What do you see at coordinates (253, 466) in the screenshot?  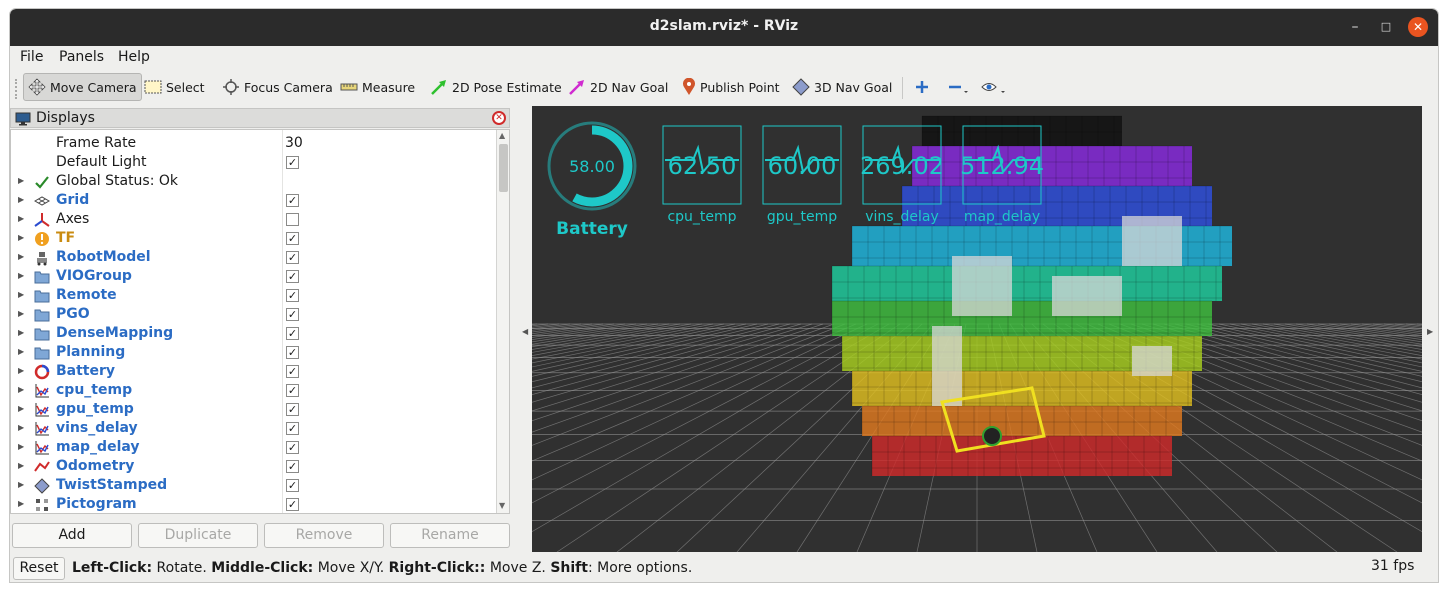 I see `display-row: ▶ Odometry ✓` at bounding box center [253, 466].